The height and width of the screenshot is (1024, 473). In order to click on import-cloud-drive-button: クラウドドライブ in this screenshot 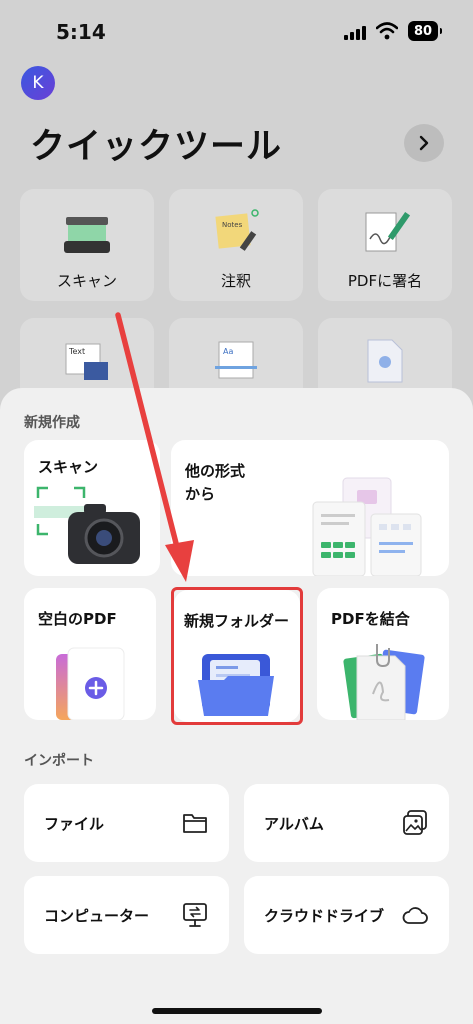, I will do `click(346, 915)`.